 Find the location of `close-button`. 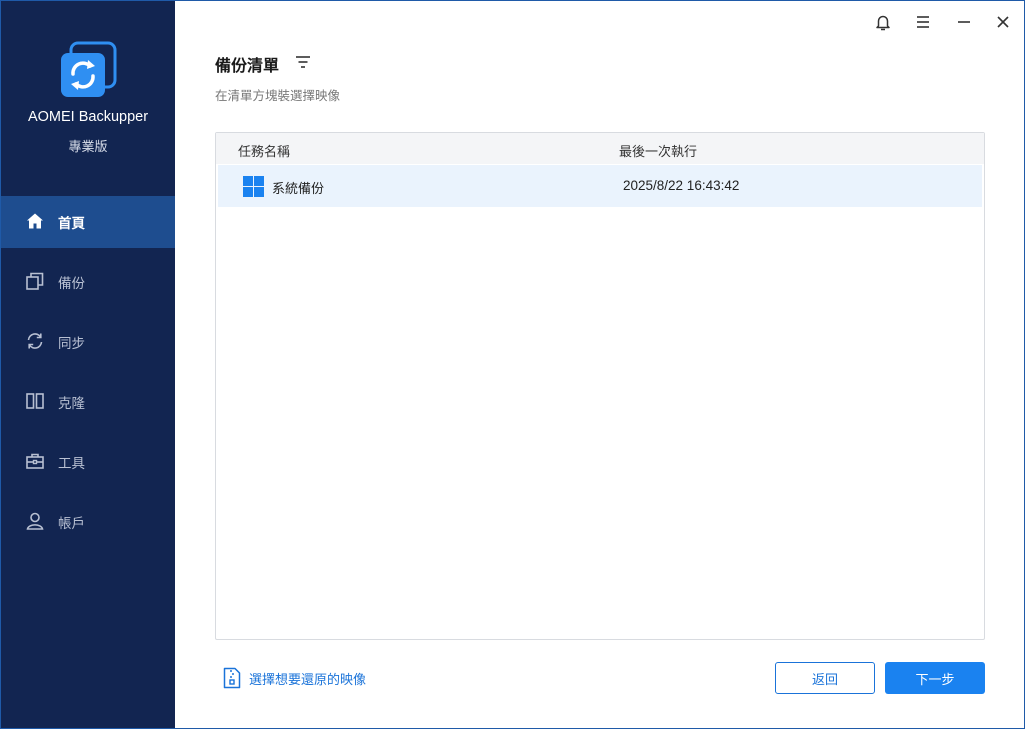

close-button is located at coordinates (1003, 22).